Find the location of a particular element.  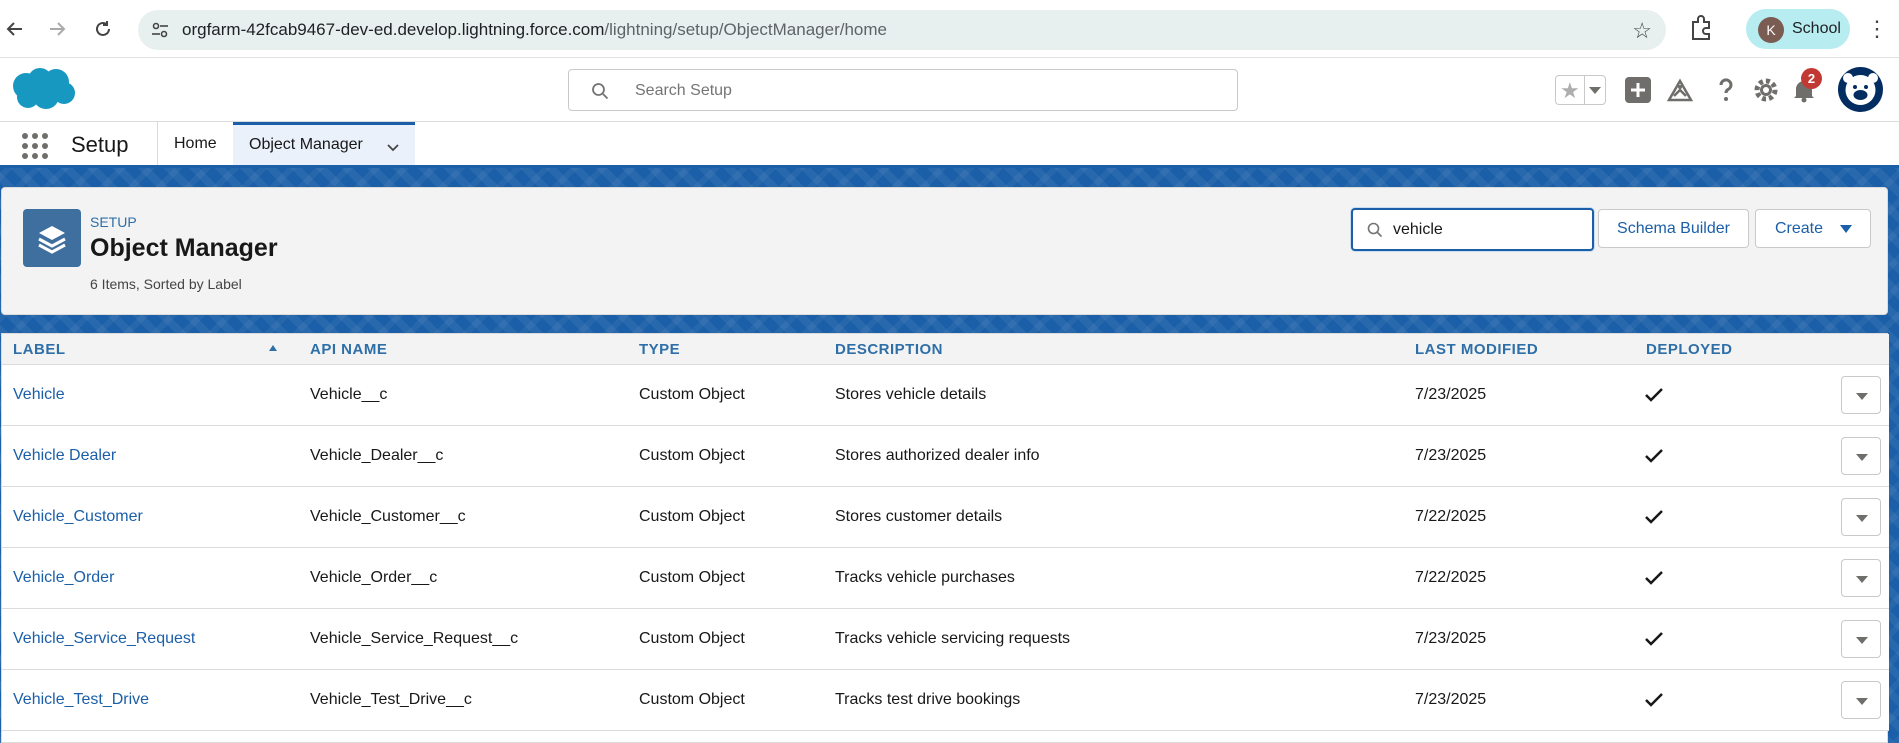

api-name-cell: Vehicle__c is located at coordinates (349, 394).